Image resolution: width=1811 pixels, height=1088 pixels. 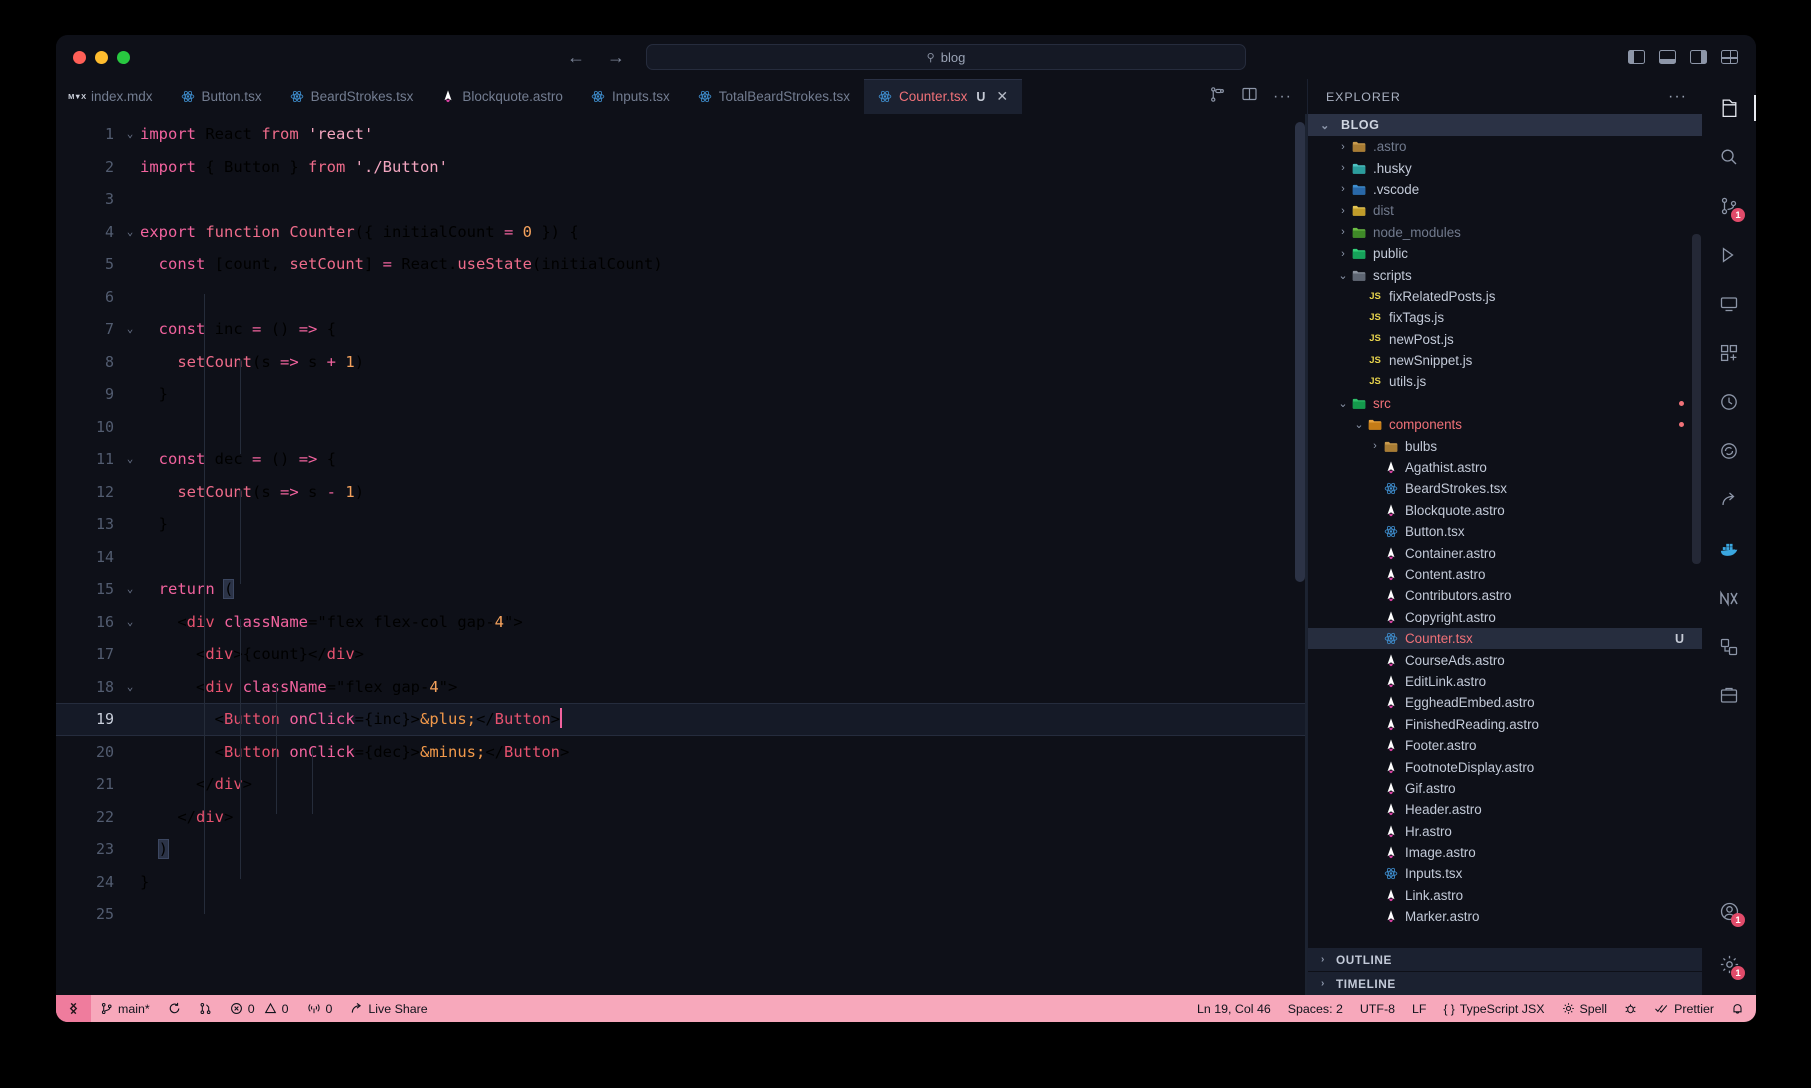 I want to click on tree-item-blockquote-astro: Blockquote.astro, so click(x=1505, y=510).